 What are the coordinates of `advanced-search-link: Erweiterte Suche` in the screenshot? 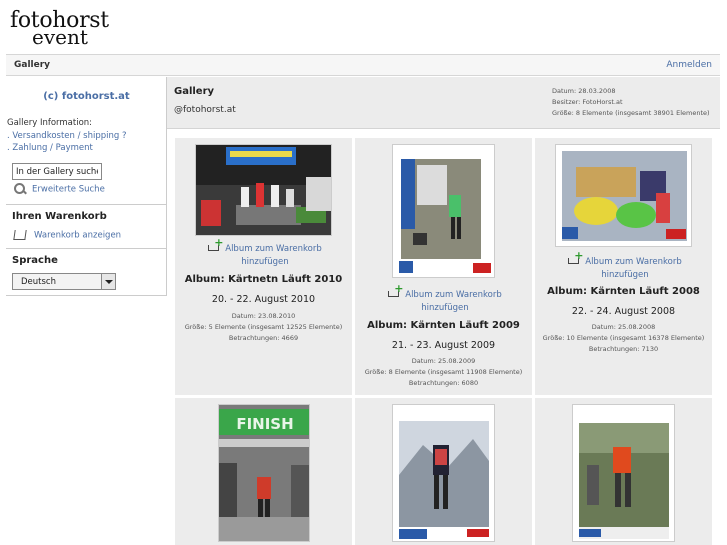 It's located at (59, 189).